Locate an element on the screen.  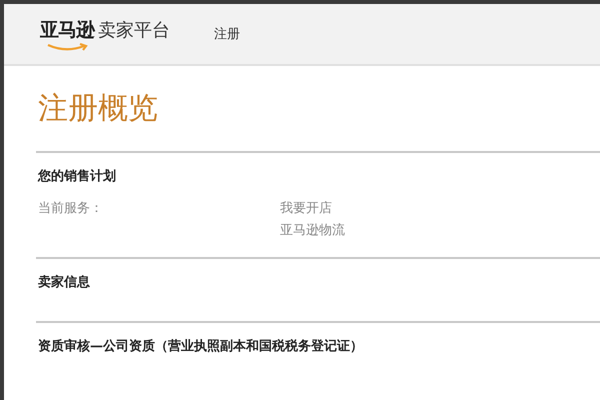
nav-link: 注册 is located at coordinates (227, 34).